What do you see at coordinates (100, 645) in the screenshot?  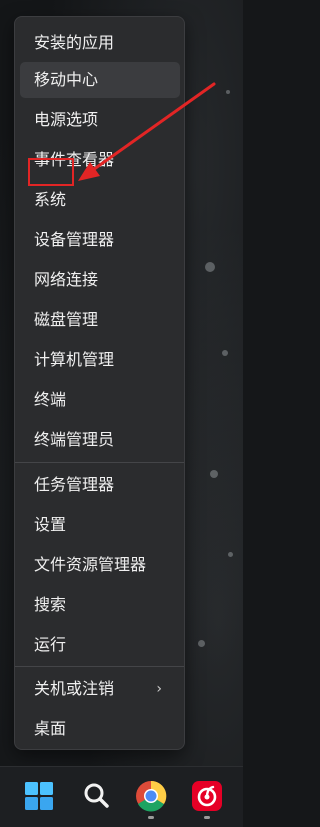 I see `menu-item-run: 运行` at bounding box center [100, 645].